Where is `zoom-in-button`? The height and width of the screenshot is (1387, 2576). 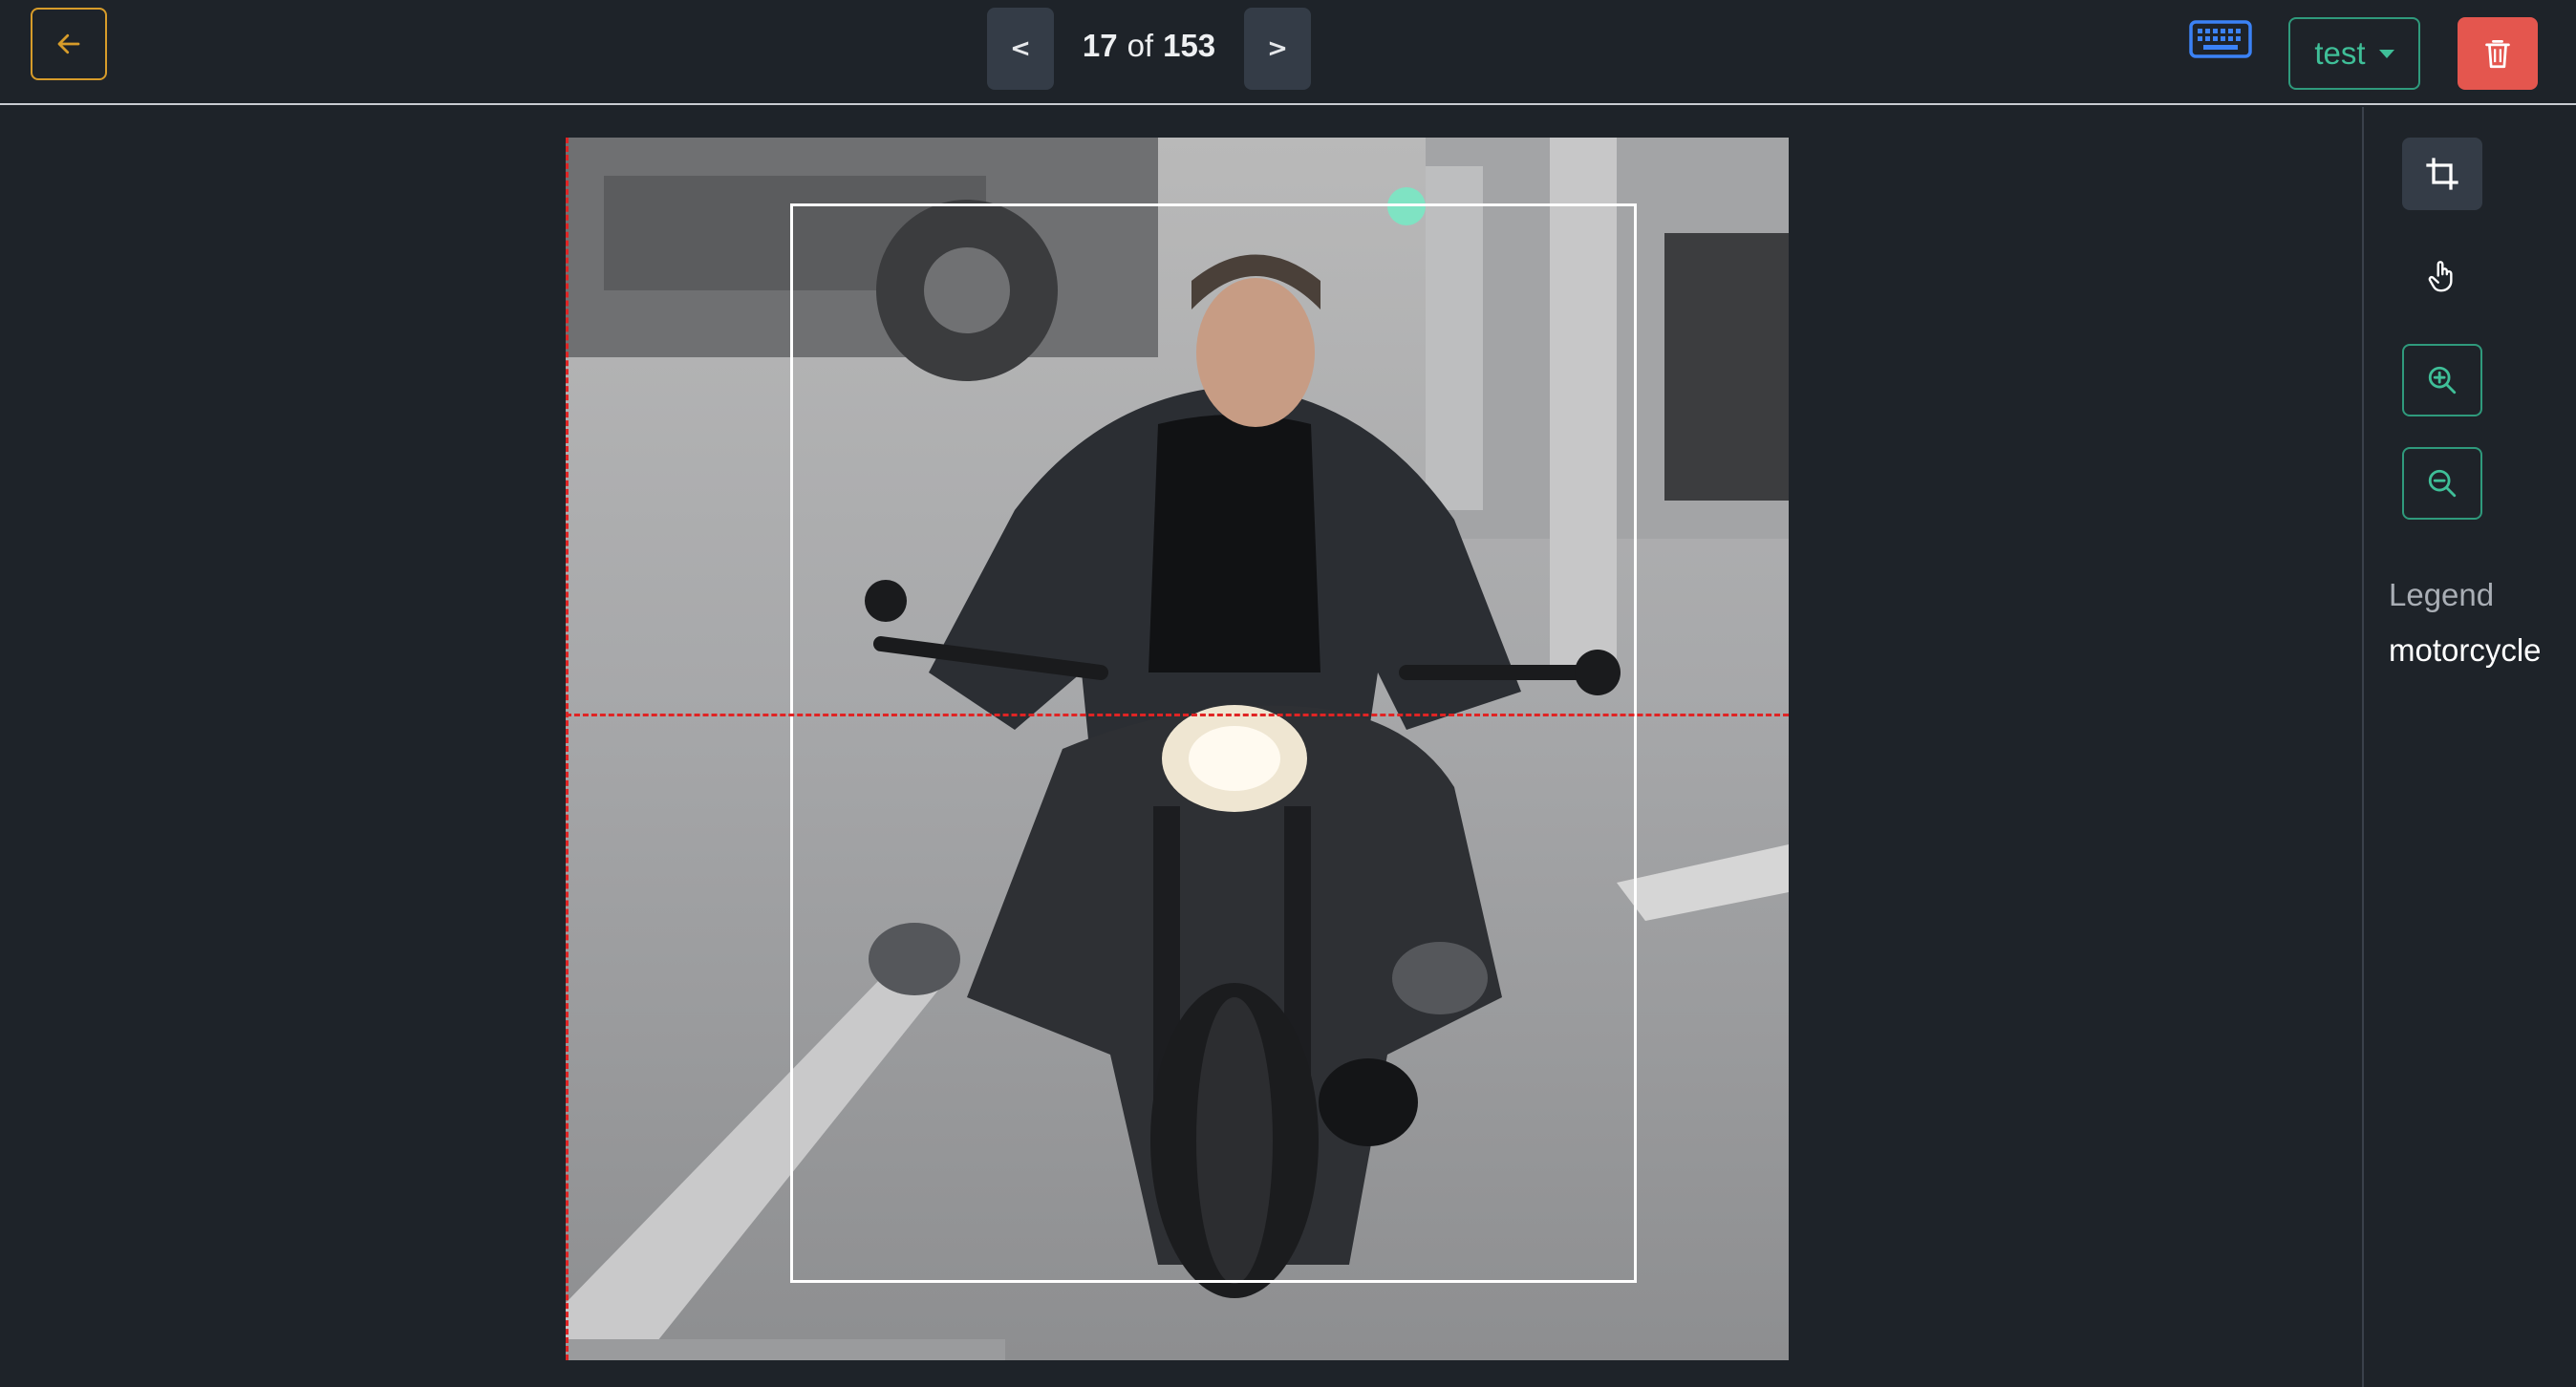
zoom-in-button is located at coordinates (2442, 380).